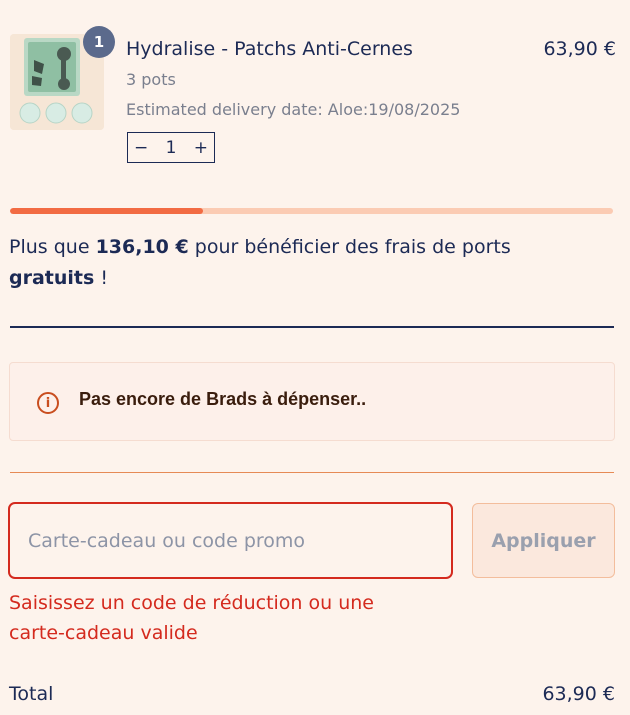  Describe the element at coordinates (52, 247) in the screenshot. I see `shipping-prefix: Plus que` at that location.